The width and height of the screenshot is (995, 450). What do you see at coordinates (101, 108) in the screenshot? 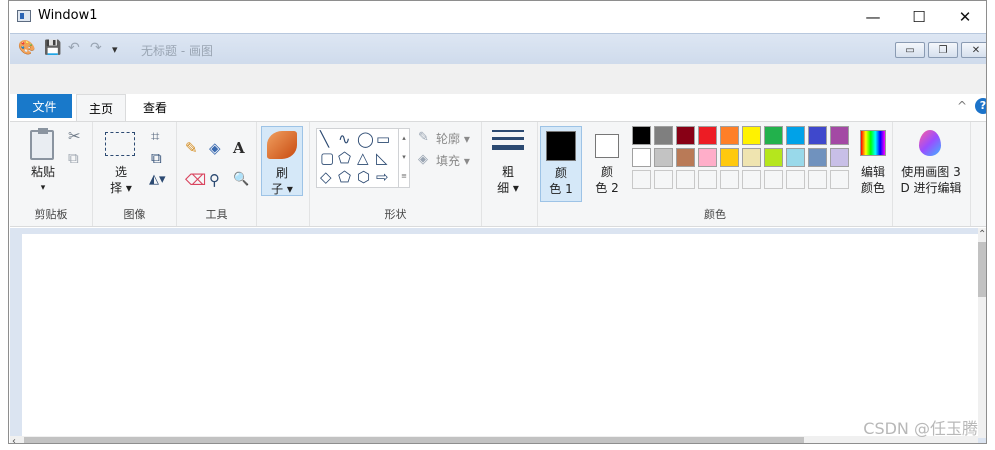
I see `tab-home: 主页` at bounding box center [101, 108].